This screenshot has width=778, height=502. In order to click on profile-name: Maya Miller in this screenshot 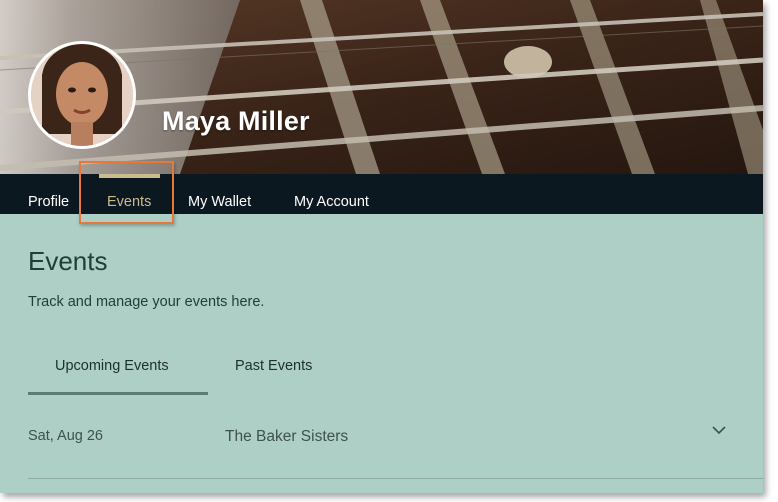, I will do `click(236, 121)`.